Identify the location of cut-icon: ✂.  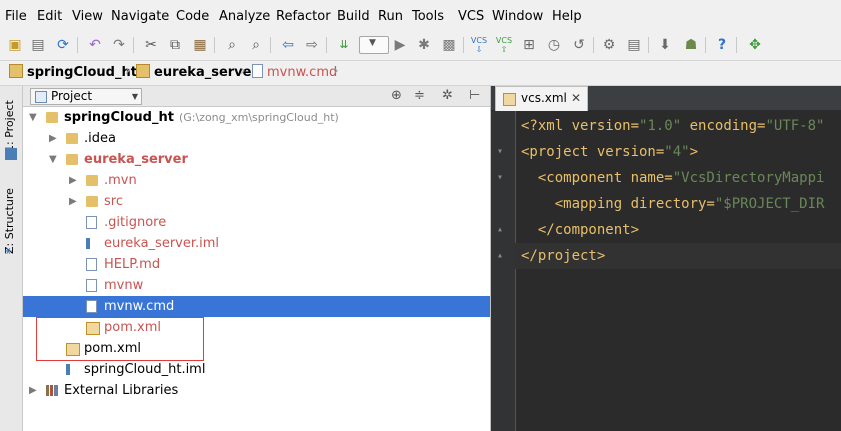
(151, 45).